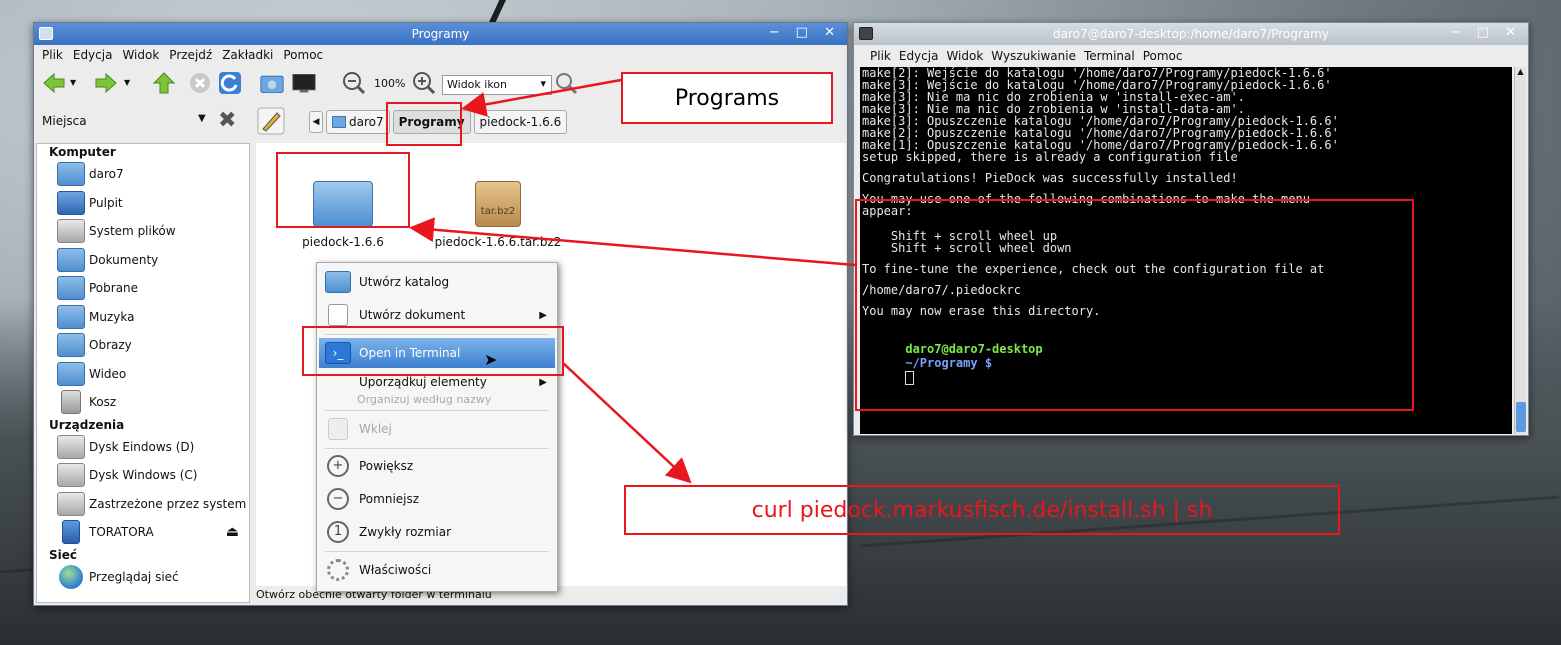 Image resolution: width=1561 pixels, height=645 pixels. What do you see at coordinates (71, 446) in the screenshot?
I see `drive-icon` at bounding box center [71, 446].